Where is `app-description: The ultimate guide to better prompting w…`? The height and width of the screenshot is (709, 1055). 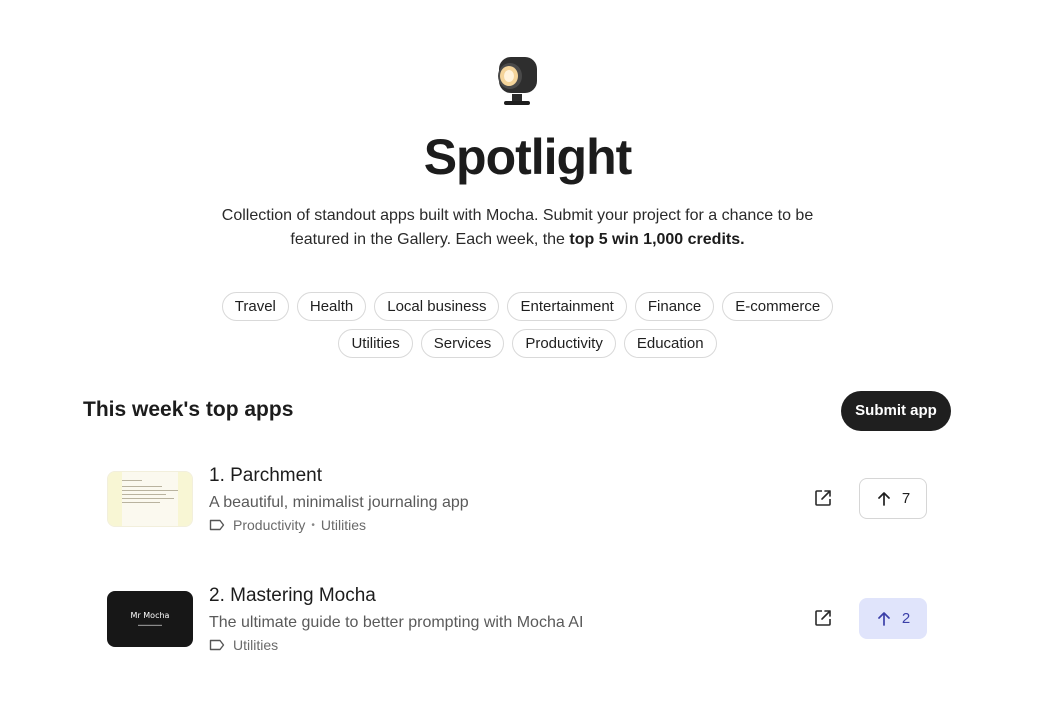
app-description: The ultimate guide to better prompting w… is located at coordinates (396, 622).